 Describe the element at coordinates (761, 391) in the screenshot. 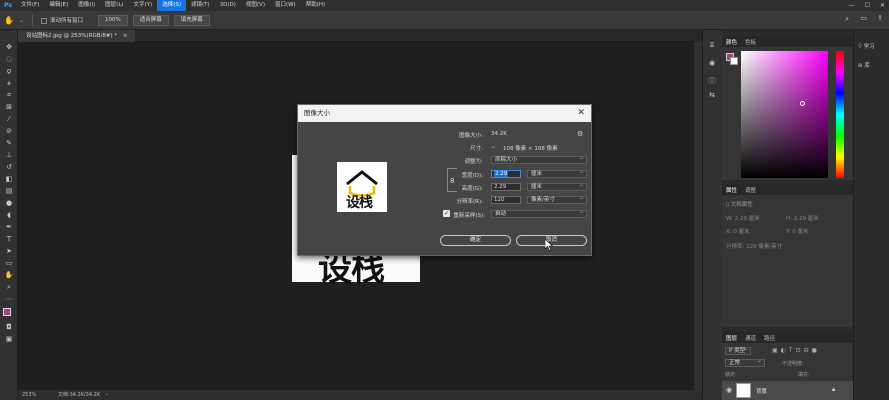

I see `layer-name: 背景` at that location.